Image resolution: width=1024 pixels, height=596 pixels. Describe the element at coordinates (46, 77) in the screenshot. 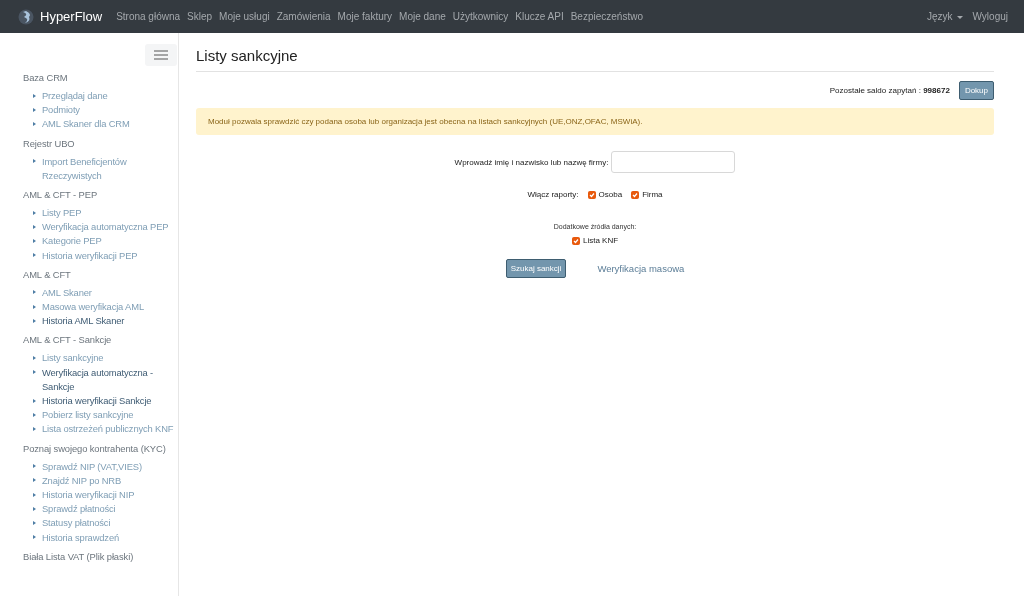

I see `sidebar-group-title: Baza CRM` at that location.